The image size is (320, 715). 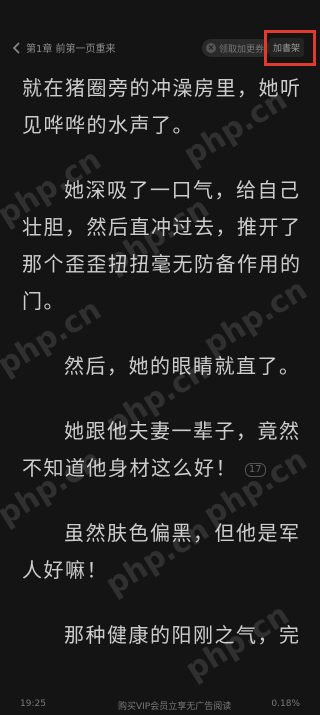 I want to click on paragraph: 她跟他夫妻一辈子，竟然不知道他身材这么好！ 17, so click(x=162, y=450).